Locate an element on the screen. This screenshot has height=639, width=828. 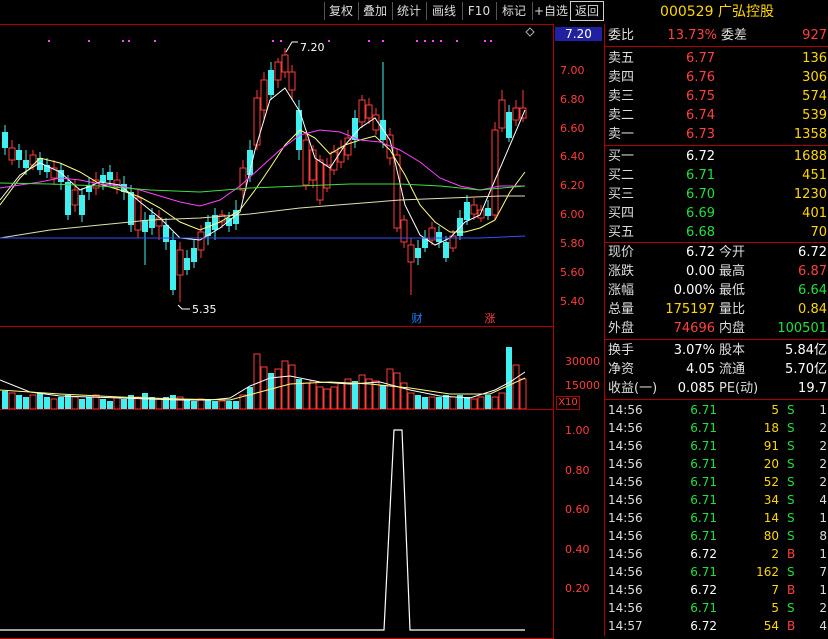
limit-up-badge: 涨 is located at coordinates (490, 318).